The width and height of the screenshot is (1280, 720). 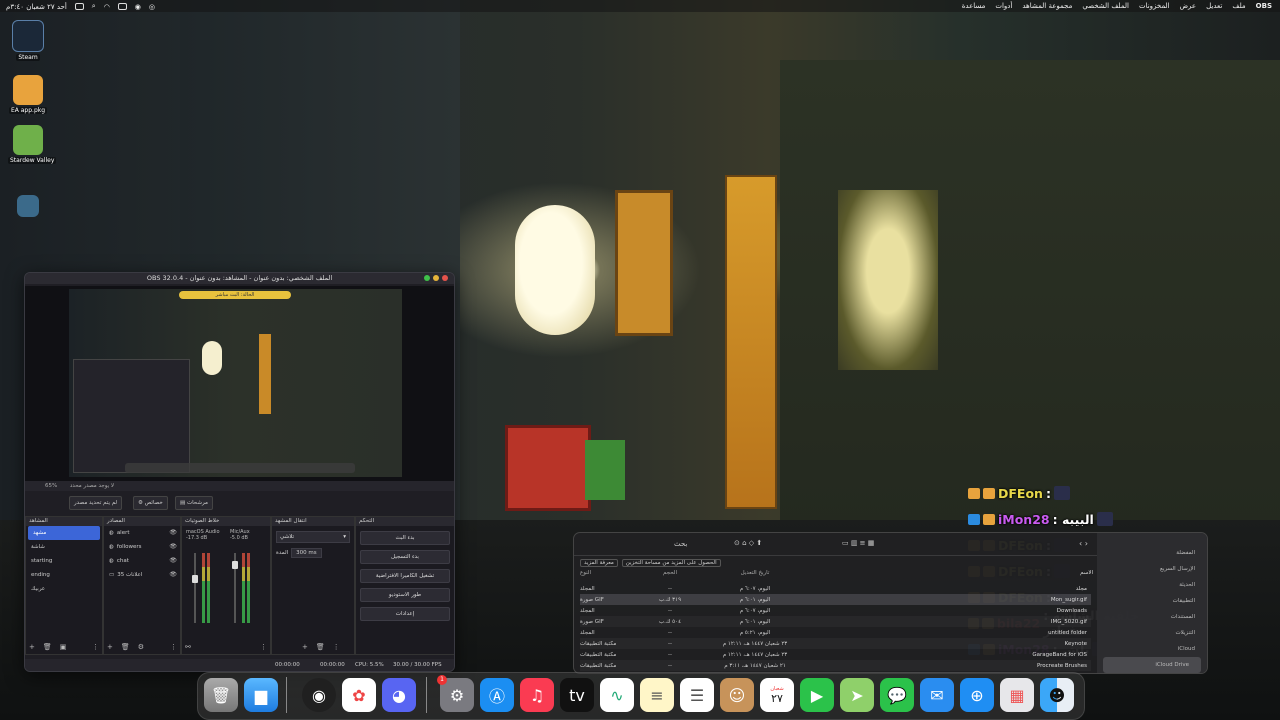 What do you see at coordinates (36, 7) in the screenshot?
I see `menu-clock: أحد ٢٧ شعبان ٣:٤٠م` at bounding box center [36, 7].